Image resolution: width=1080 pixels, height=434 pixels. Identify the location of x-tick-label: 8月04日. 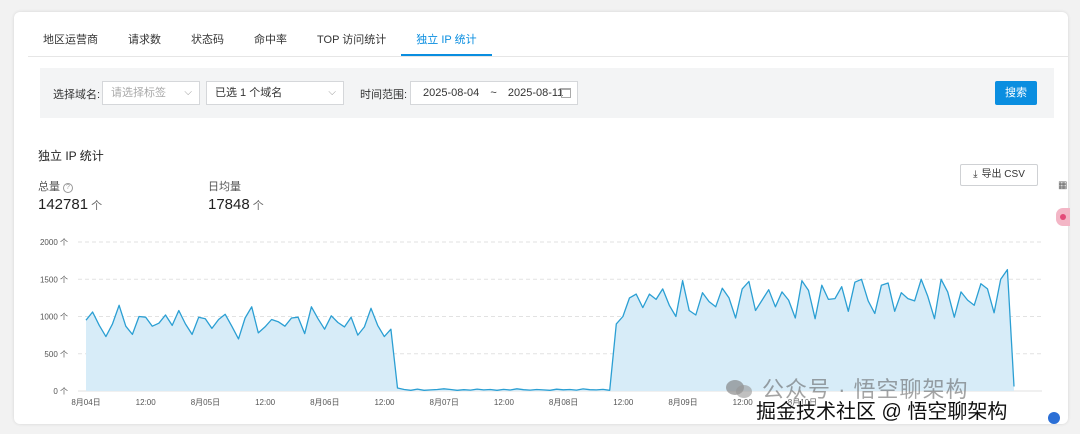
(85, 402).